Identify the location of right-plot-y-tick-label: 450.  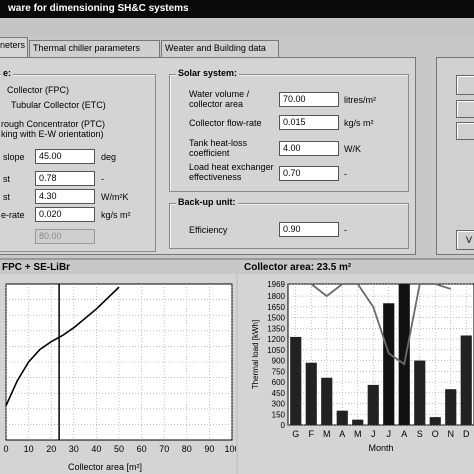
(279, 393).